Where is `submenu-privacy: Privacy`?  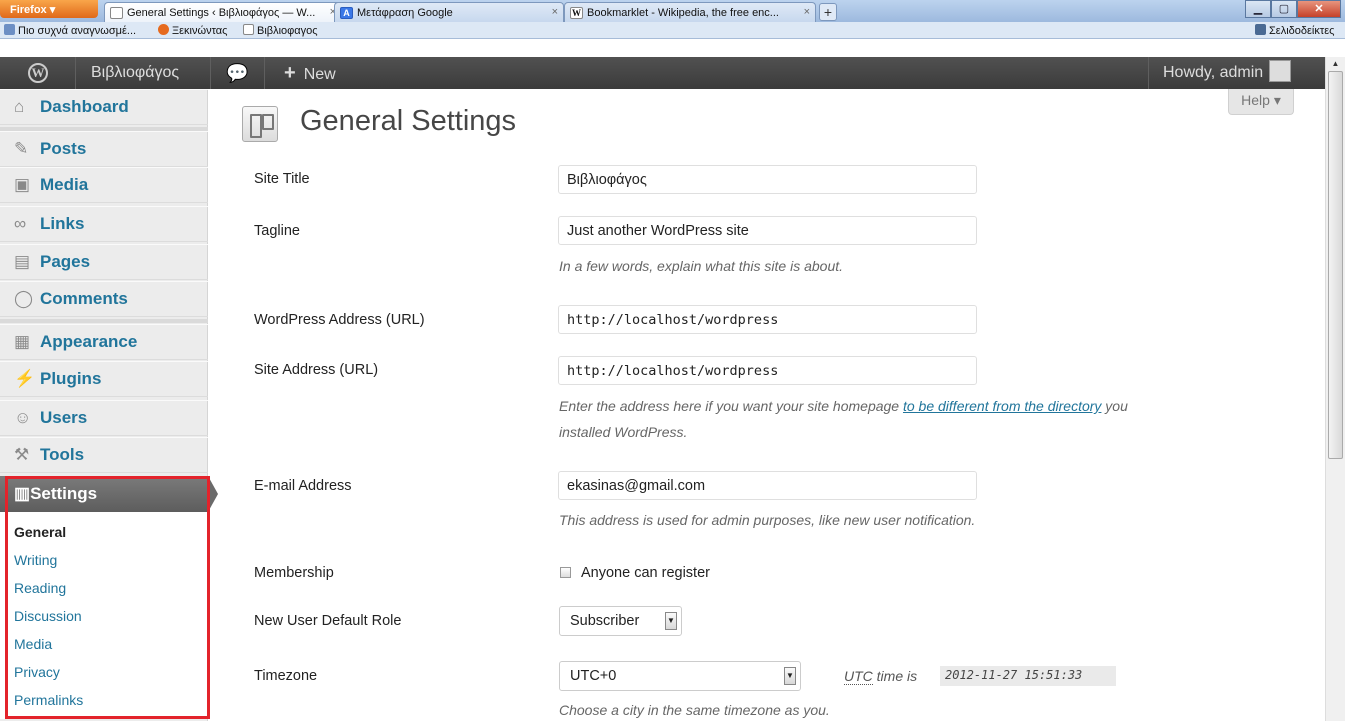
submenu-privacy: Privacy is located at coordinates (37, 672).